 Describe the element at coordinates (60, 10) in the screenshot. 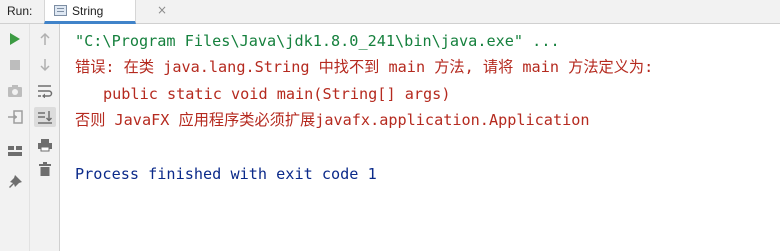

I see `file-icon` at that location.